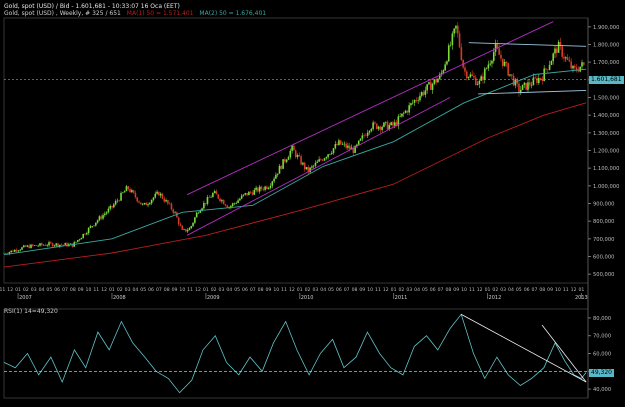 The height and width of the screenshot is (407, 625). Describe the element at coordinates (606, 116) in the screenshot. I see `price-axis-tick-label: 1.400,000` at that location.